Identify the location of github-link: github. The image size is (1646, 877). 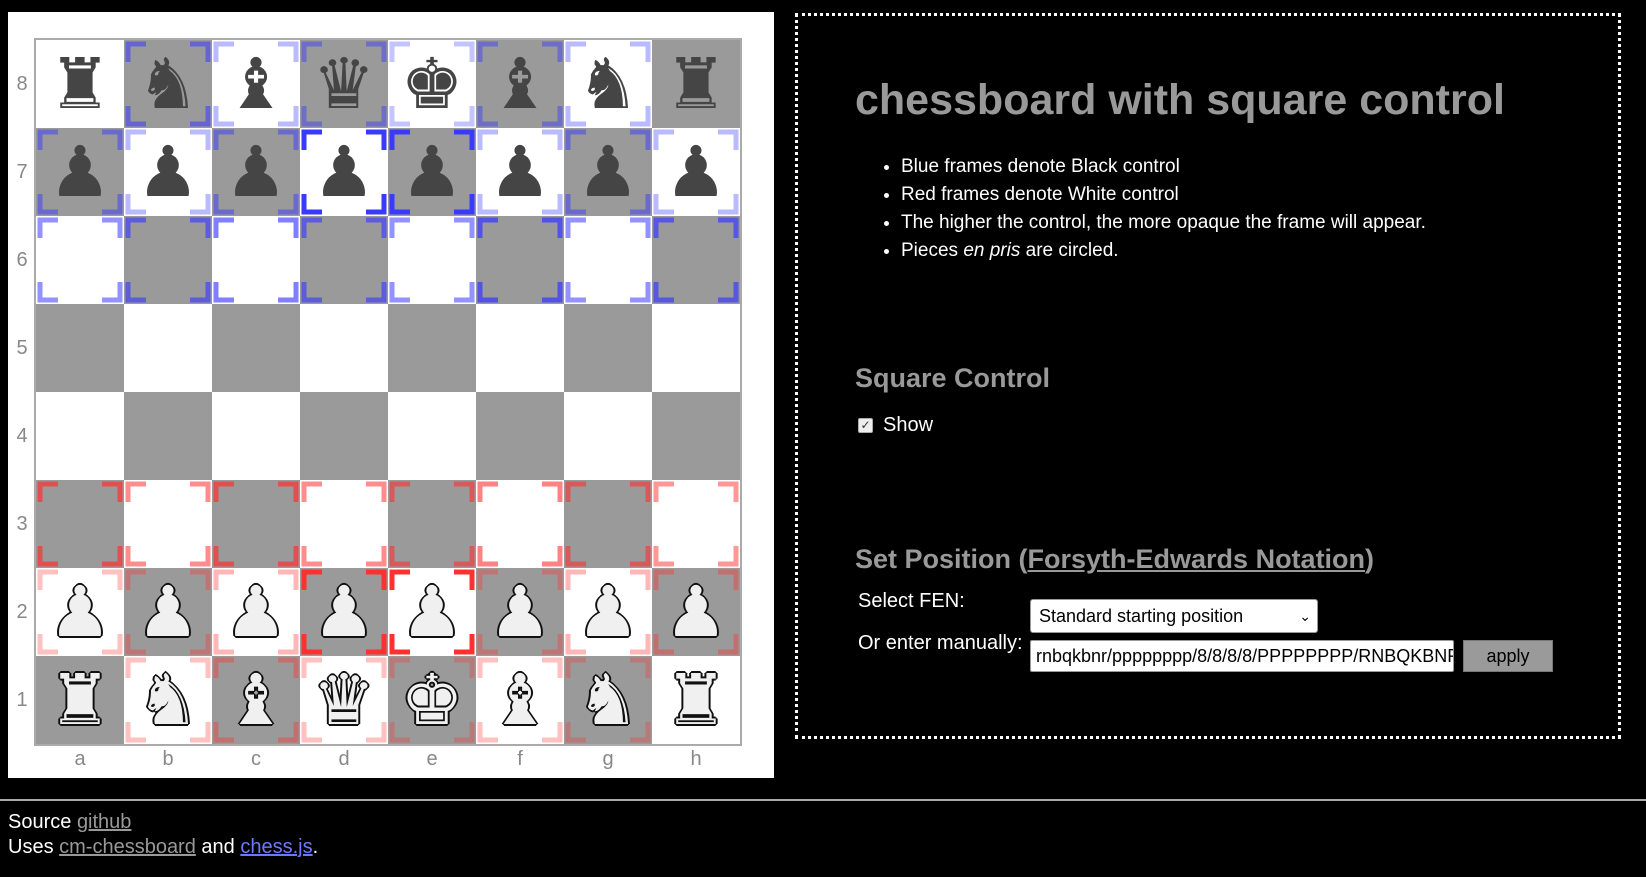
(104, 822).